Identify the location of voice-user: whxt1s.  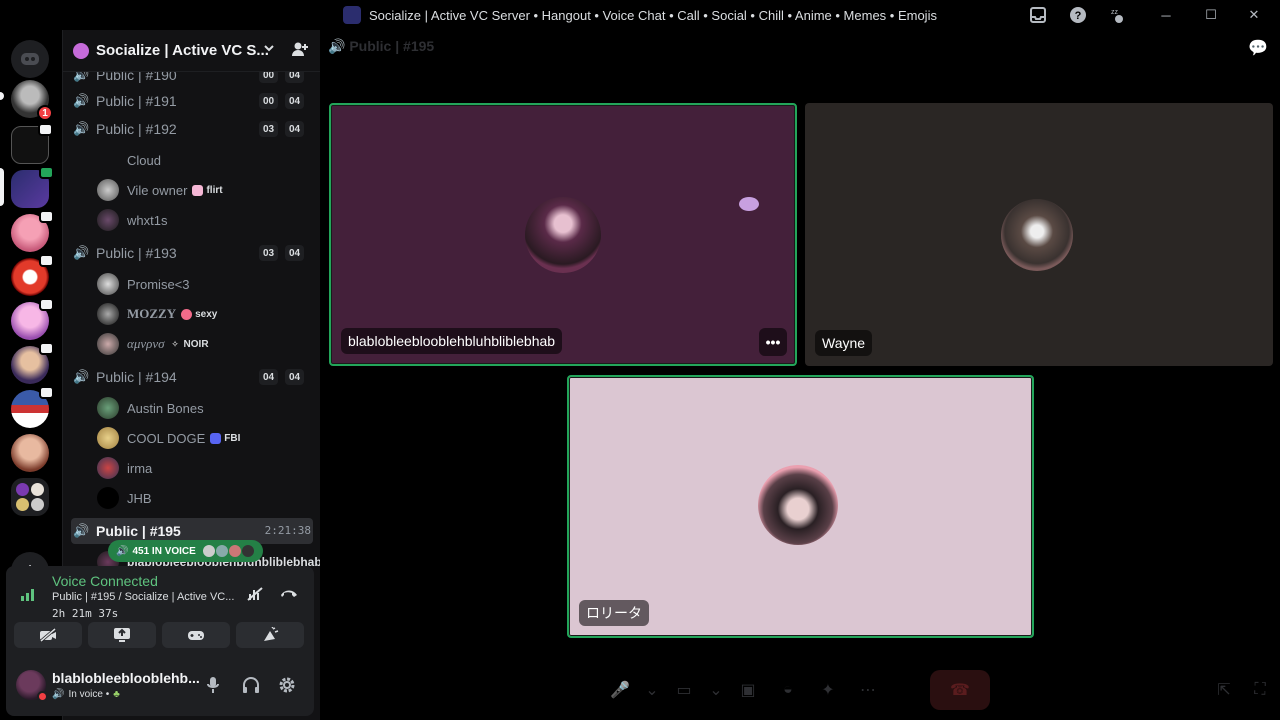
(132, 220).